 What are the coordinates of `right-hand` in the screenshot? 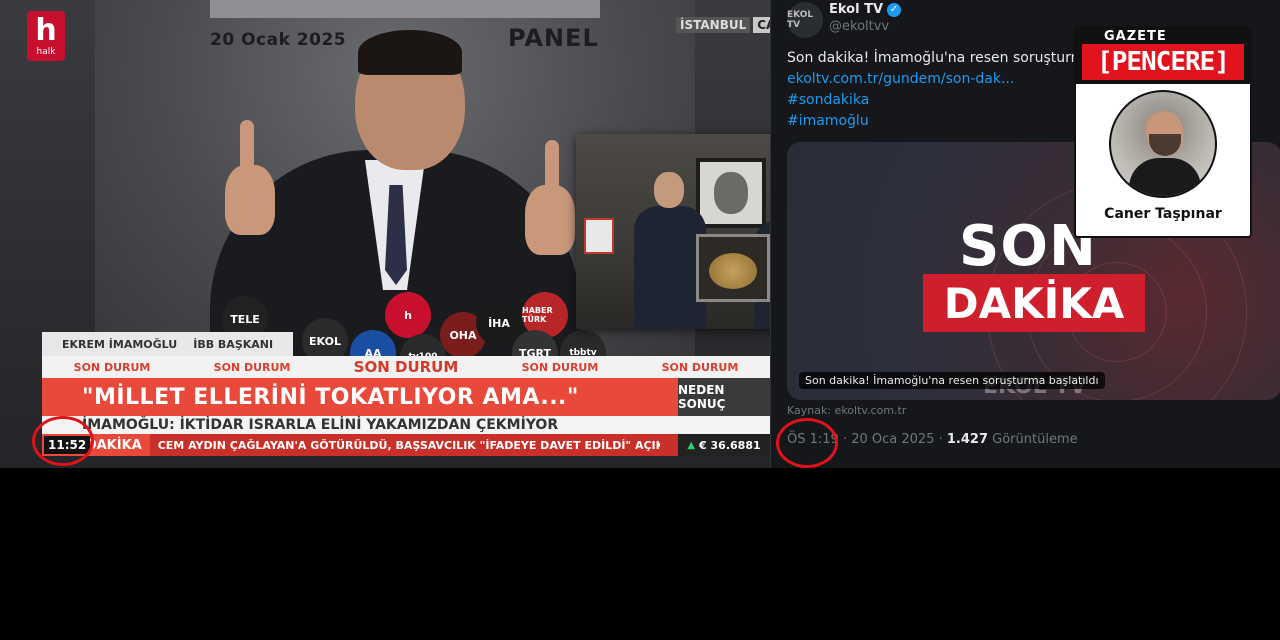 It's located at (550, 220).